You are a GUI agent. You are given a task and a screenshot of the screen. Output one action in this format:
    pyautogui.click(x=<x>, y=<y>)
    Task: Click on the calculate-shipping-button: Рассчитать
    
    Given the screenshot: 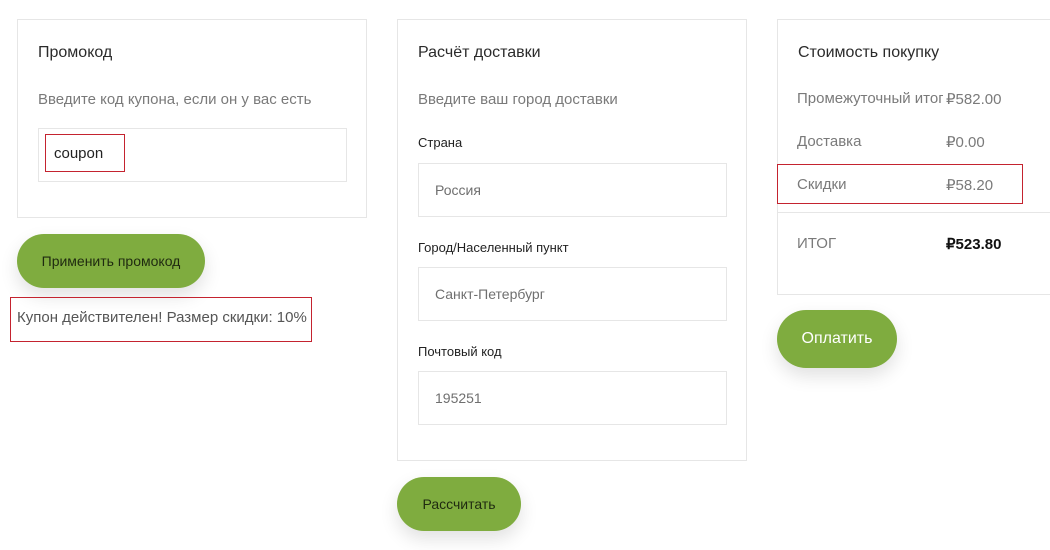 What is the action you would take?
    pyautogui.click(x=459, y=504)
    